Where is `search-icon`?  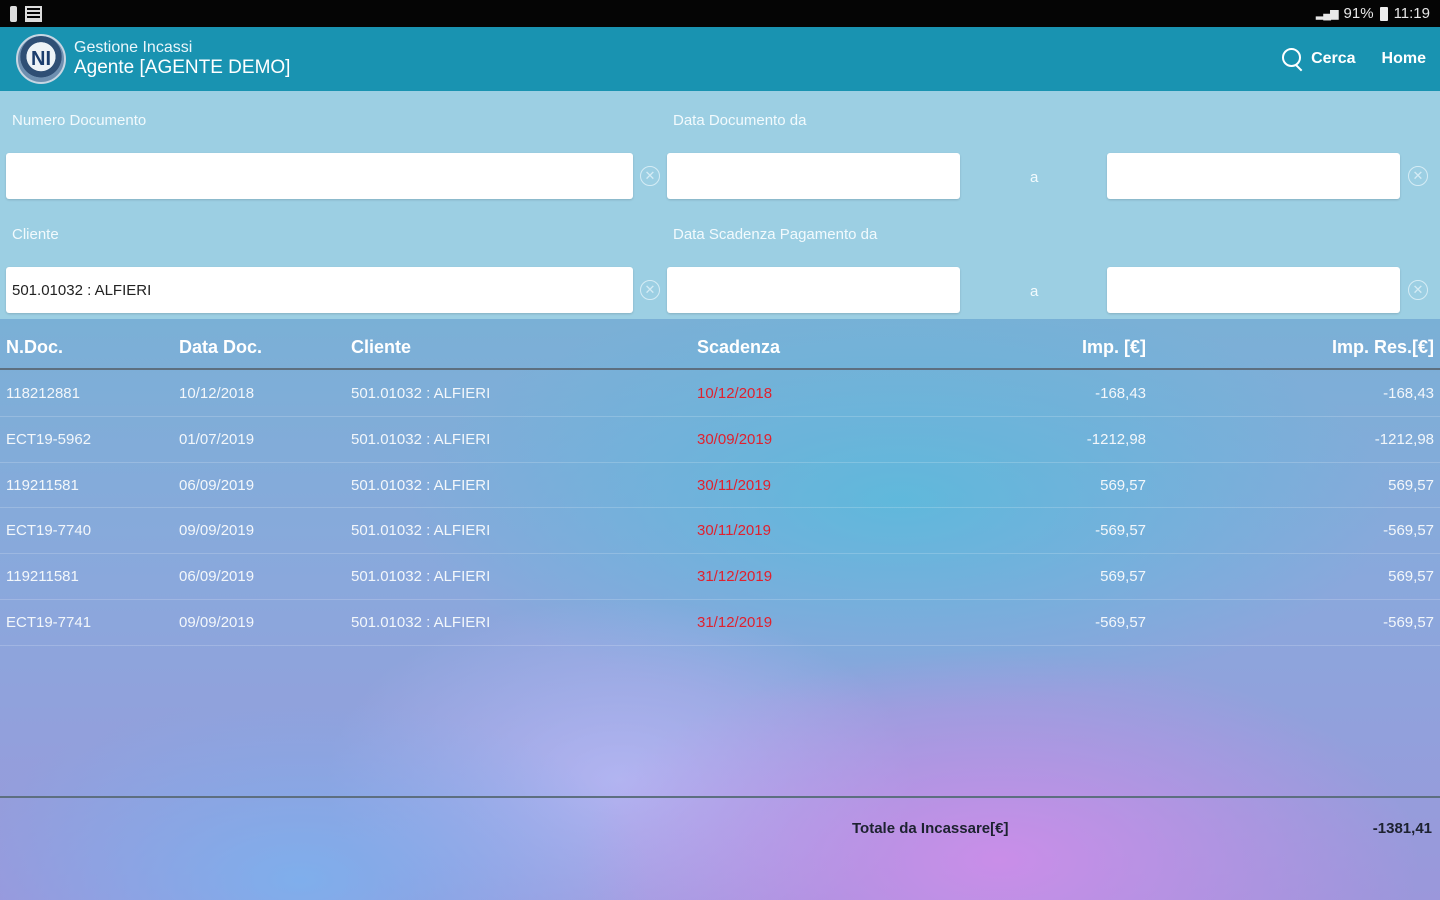 search-icon is located at coordinates (1293, 59).